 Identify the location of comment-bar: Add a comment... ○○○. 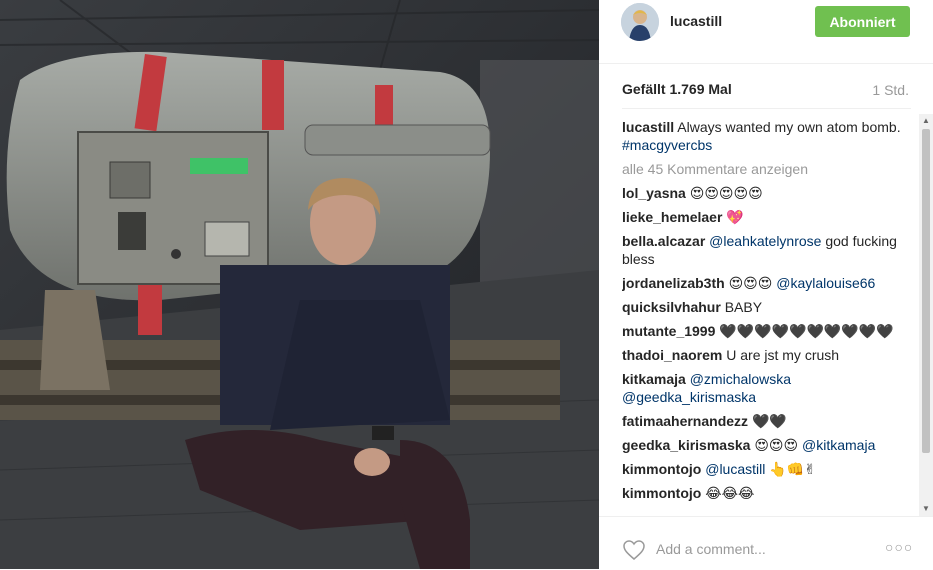
(766, 543).